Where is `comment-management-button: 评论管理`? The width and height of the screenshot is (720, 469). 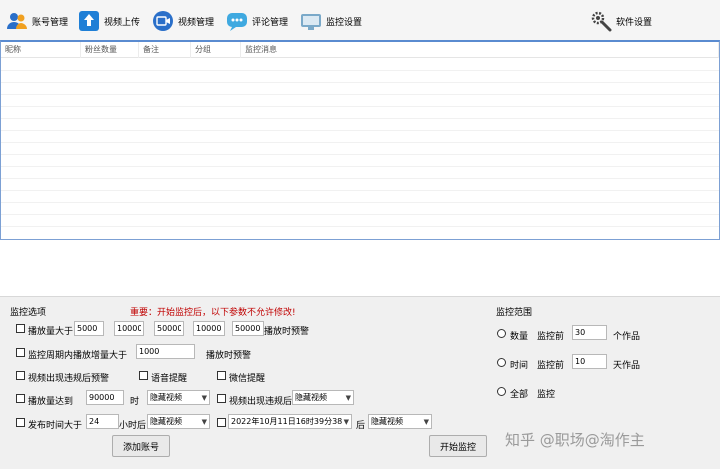
comment-management-button: 评论管理 is located at coordinates (257, 21).